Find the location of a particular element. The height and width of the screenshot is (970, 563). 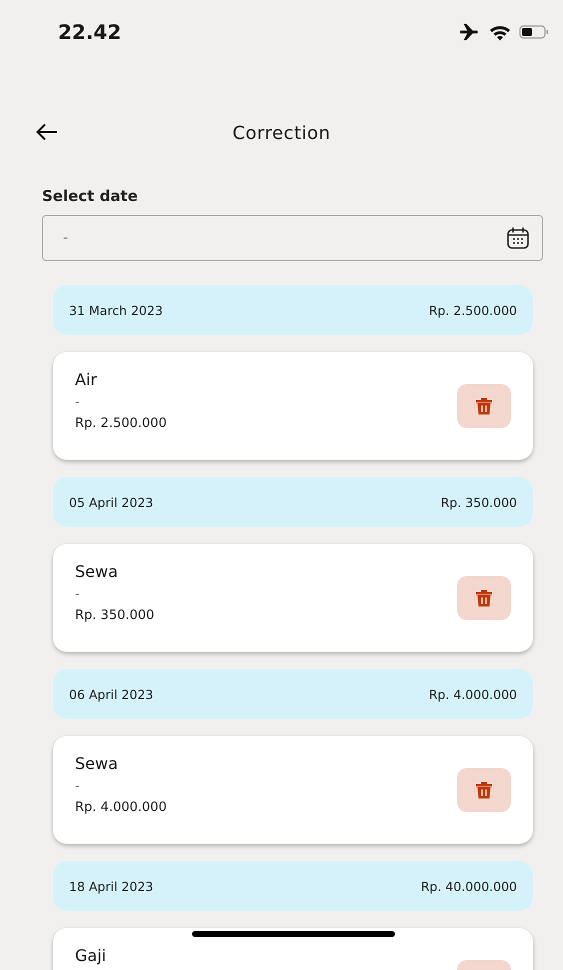

airplane-icon is located at coordinates (470, 32).